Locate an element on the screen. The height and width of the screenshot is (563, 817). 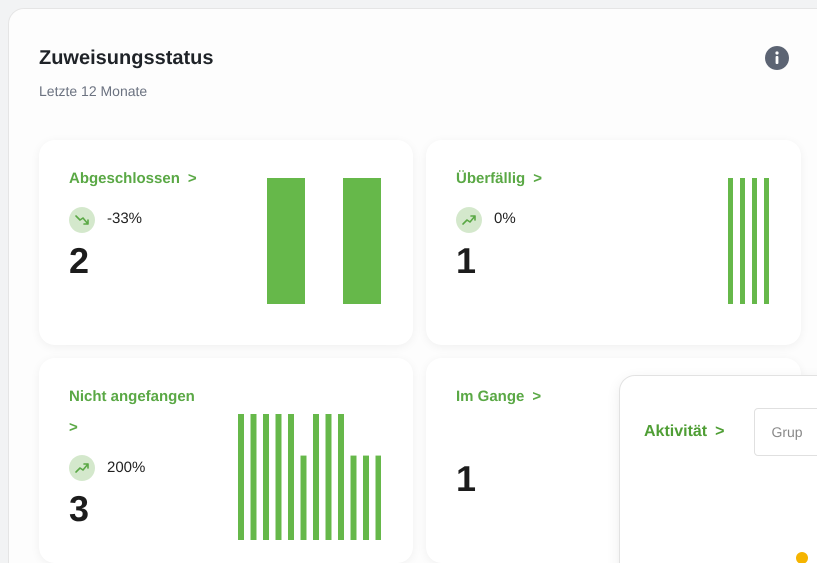
trend-down-icon is located at coordinates (82, 219).